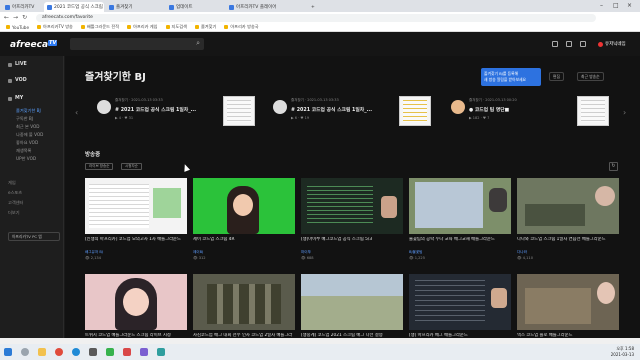  Describe the element at coordinates (15, 203) in the screenshot. I see `sidebar-item-support: 고객센터` at that location.